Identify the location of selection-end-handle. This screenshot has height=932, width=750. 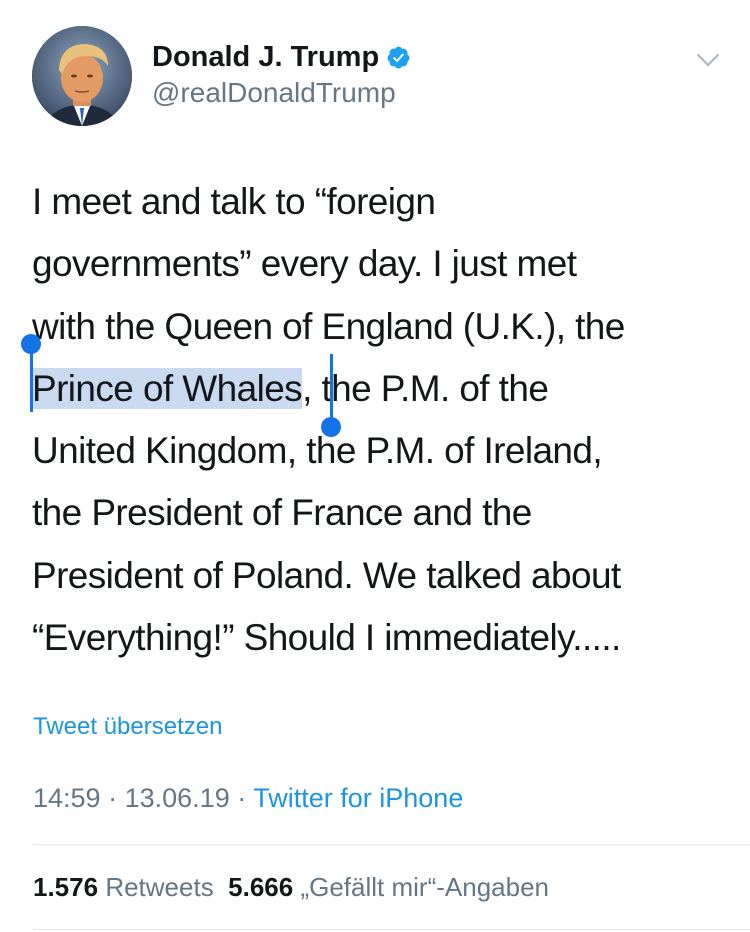
(331, 427).